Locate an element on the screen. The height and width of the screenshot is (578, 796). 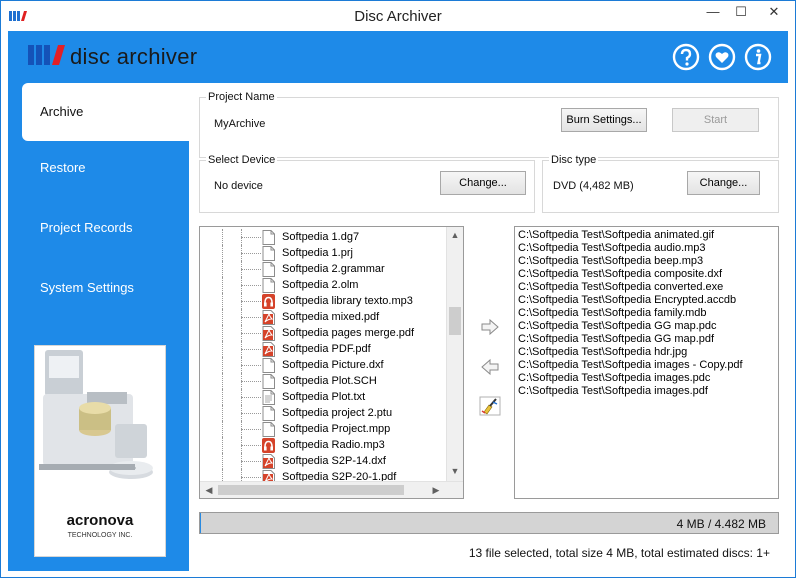
start-button: Start is located at coordinates (715, 120).